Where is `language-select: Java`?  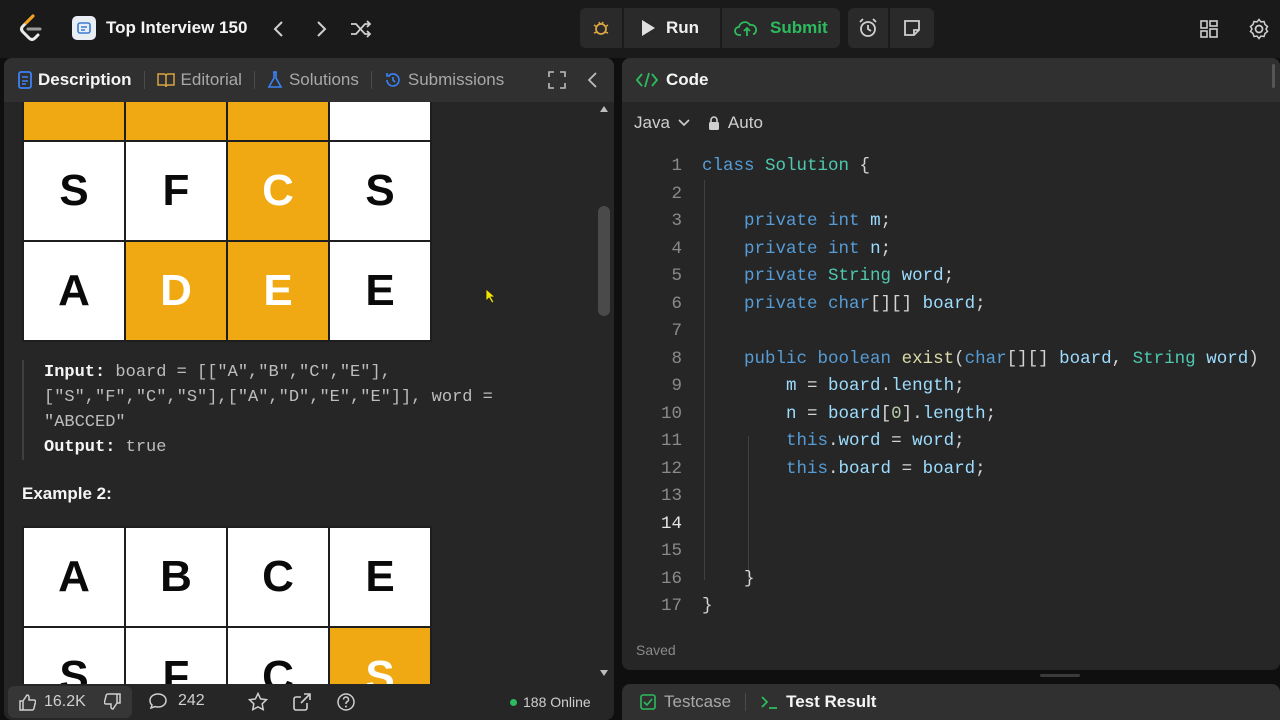 language-select: Java is located at coordinates (662, 123).